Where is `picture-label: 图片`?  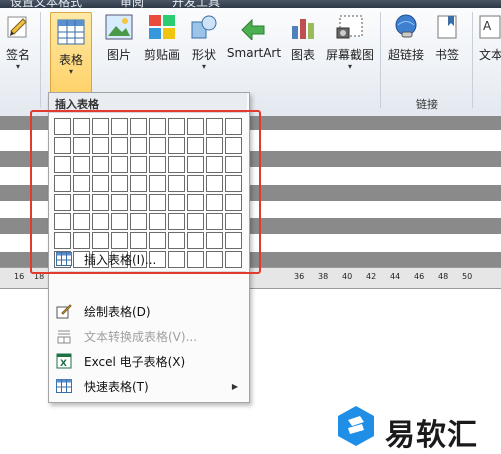
picture-label: 图片 is located at coordinates (118, 55).